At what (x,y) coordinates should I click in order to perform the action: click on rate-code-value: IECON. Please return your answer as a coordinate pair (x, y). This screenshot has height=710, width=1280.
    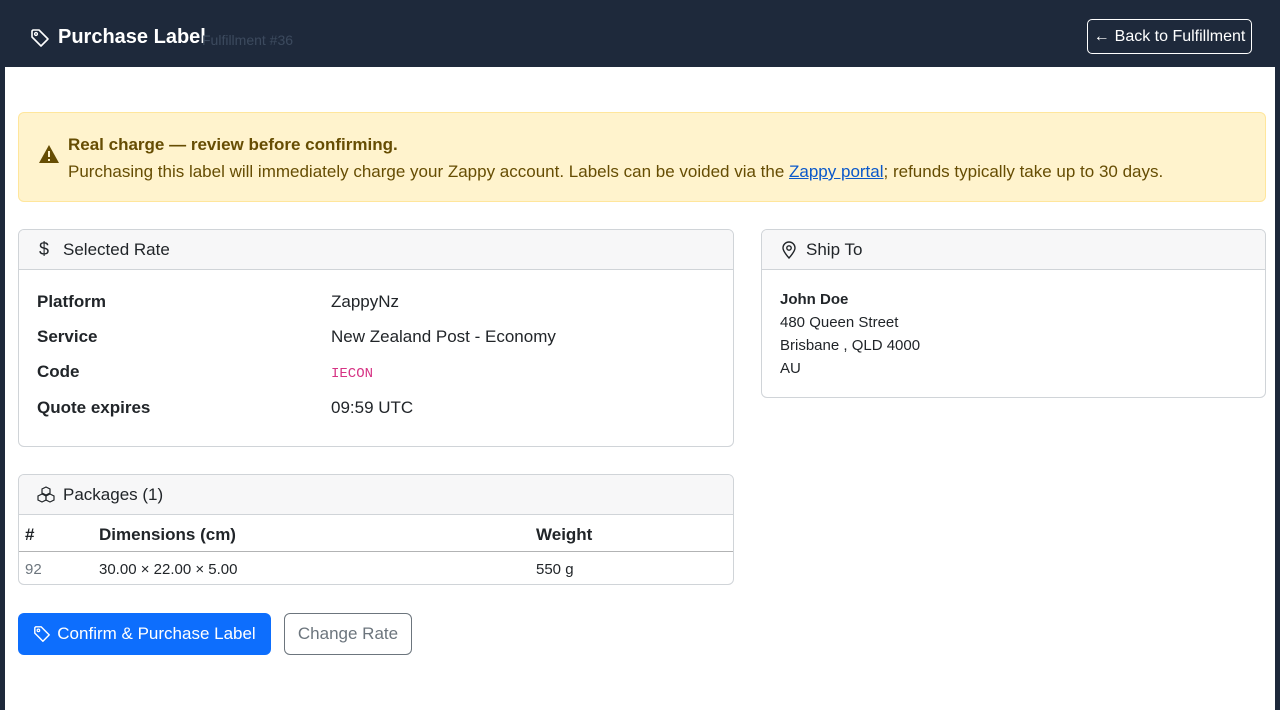
    Looking at the image, I should click on (352, 374).